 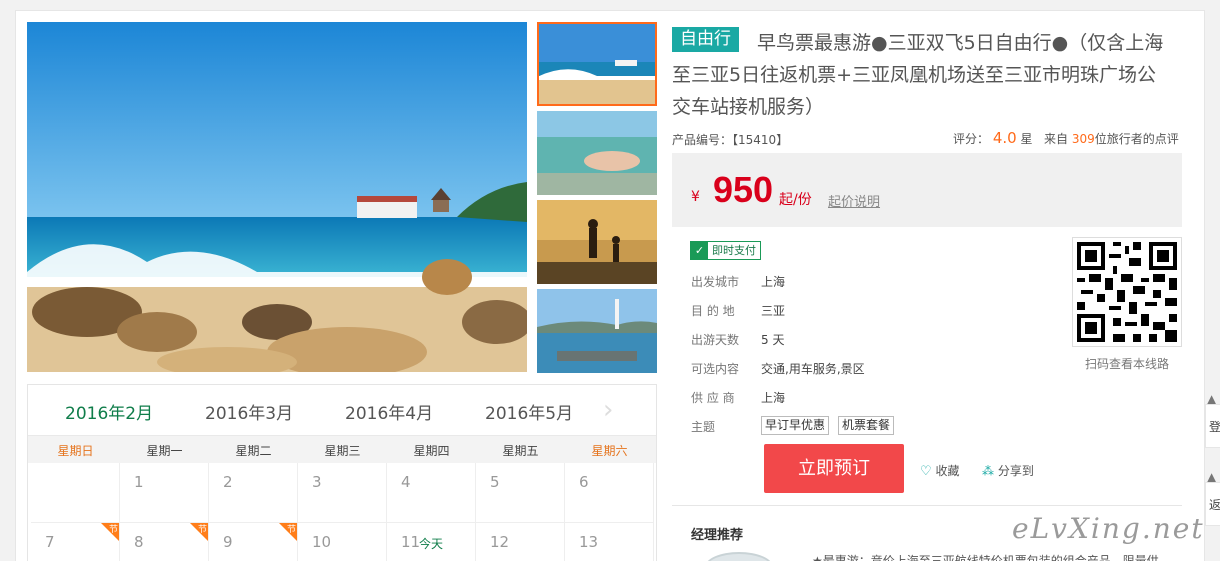 I want to click on day-number: 6, so click(x=584, y=482).